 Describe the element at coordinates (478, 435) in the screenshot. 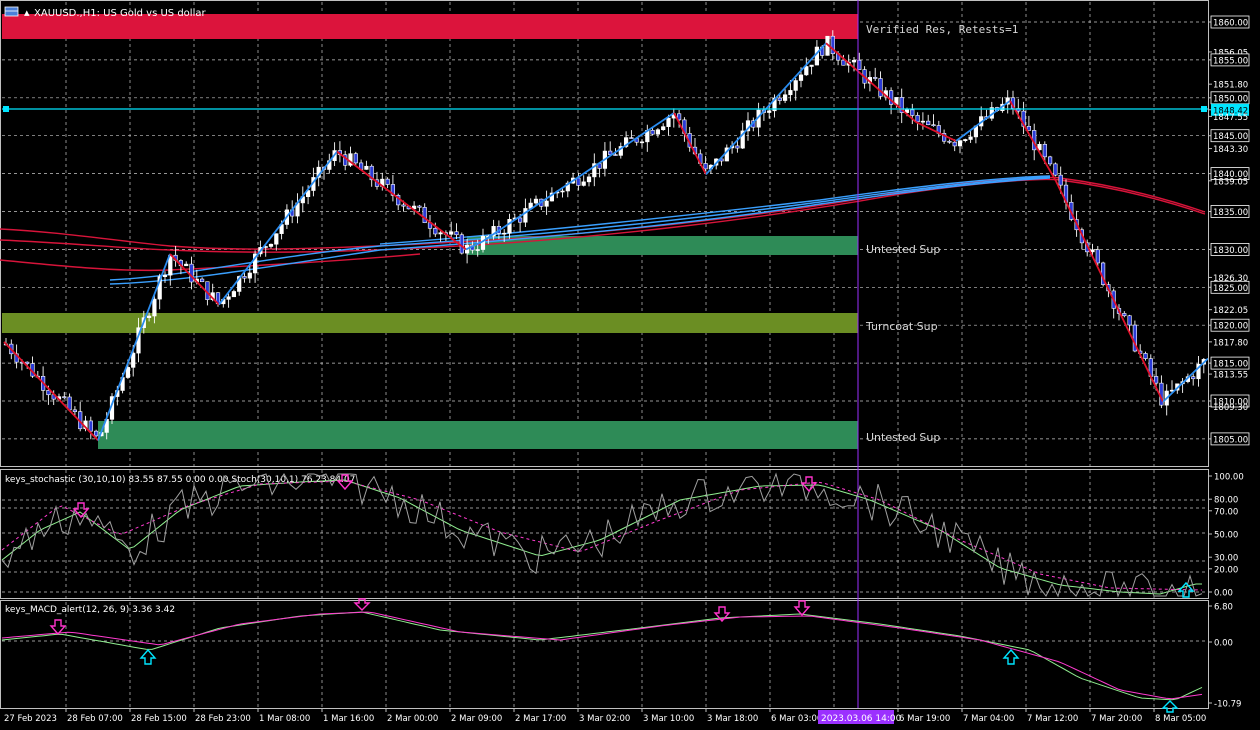

I see `zone-support-lower` at that location.